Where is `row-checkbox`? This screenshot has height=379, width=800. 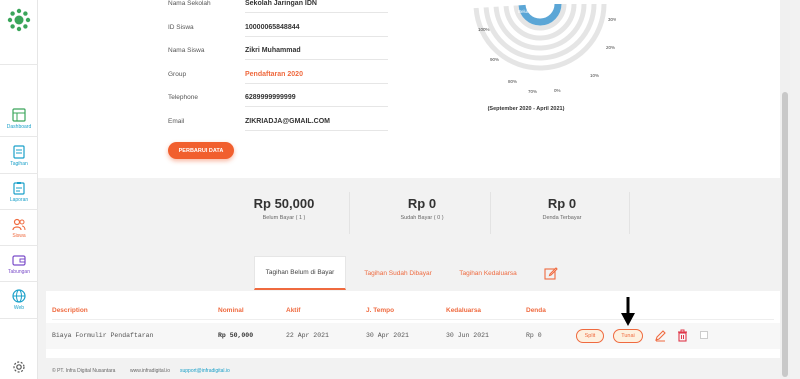
row-checkbox is located at coordinates (704, 335).